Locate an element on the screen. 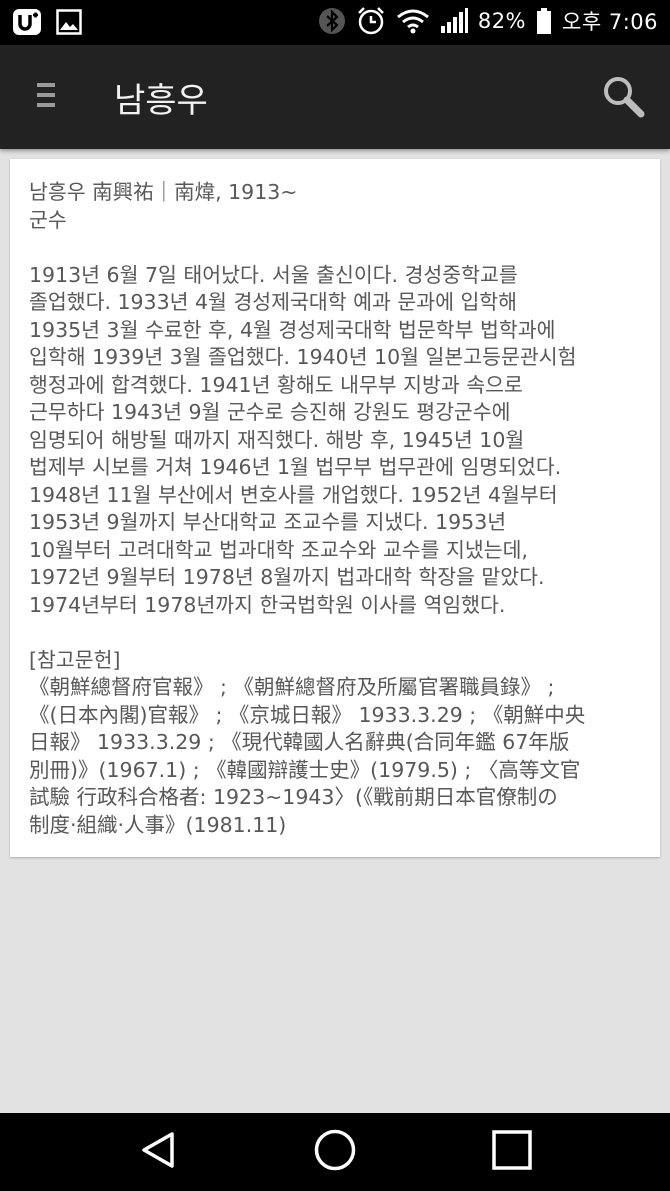 This screenshot has width=670, height=1191. references-heading: [참고문헌] is located at coordinates (75, 659).